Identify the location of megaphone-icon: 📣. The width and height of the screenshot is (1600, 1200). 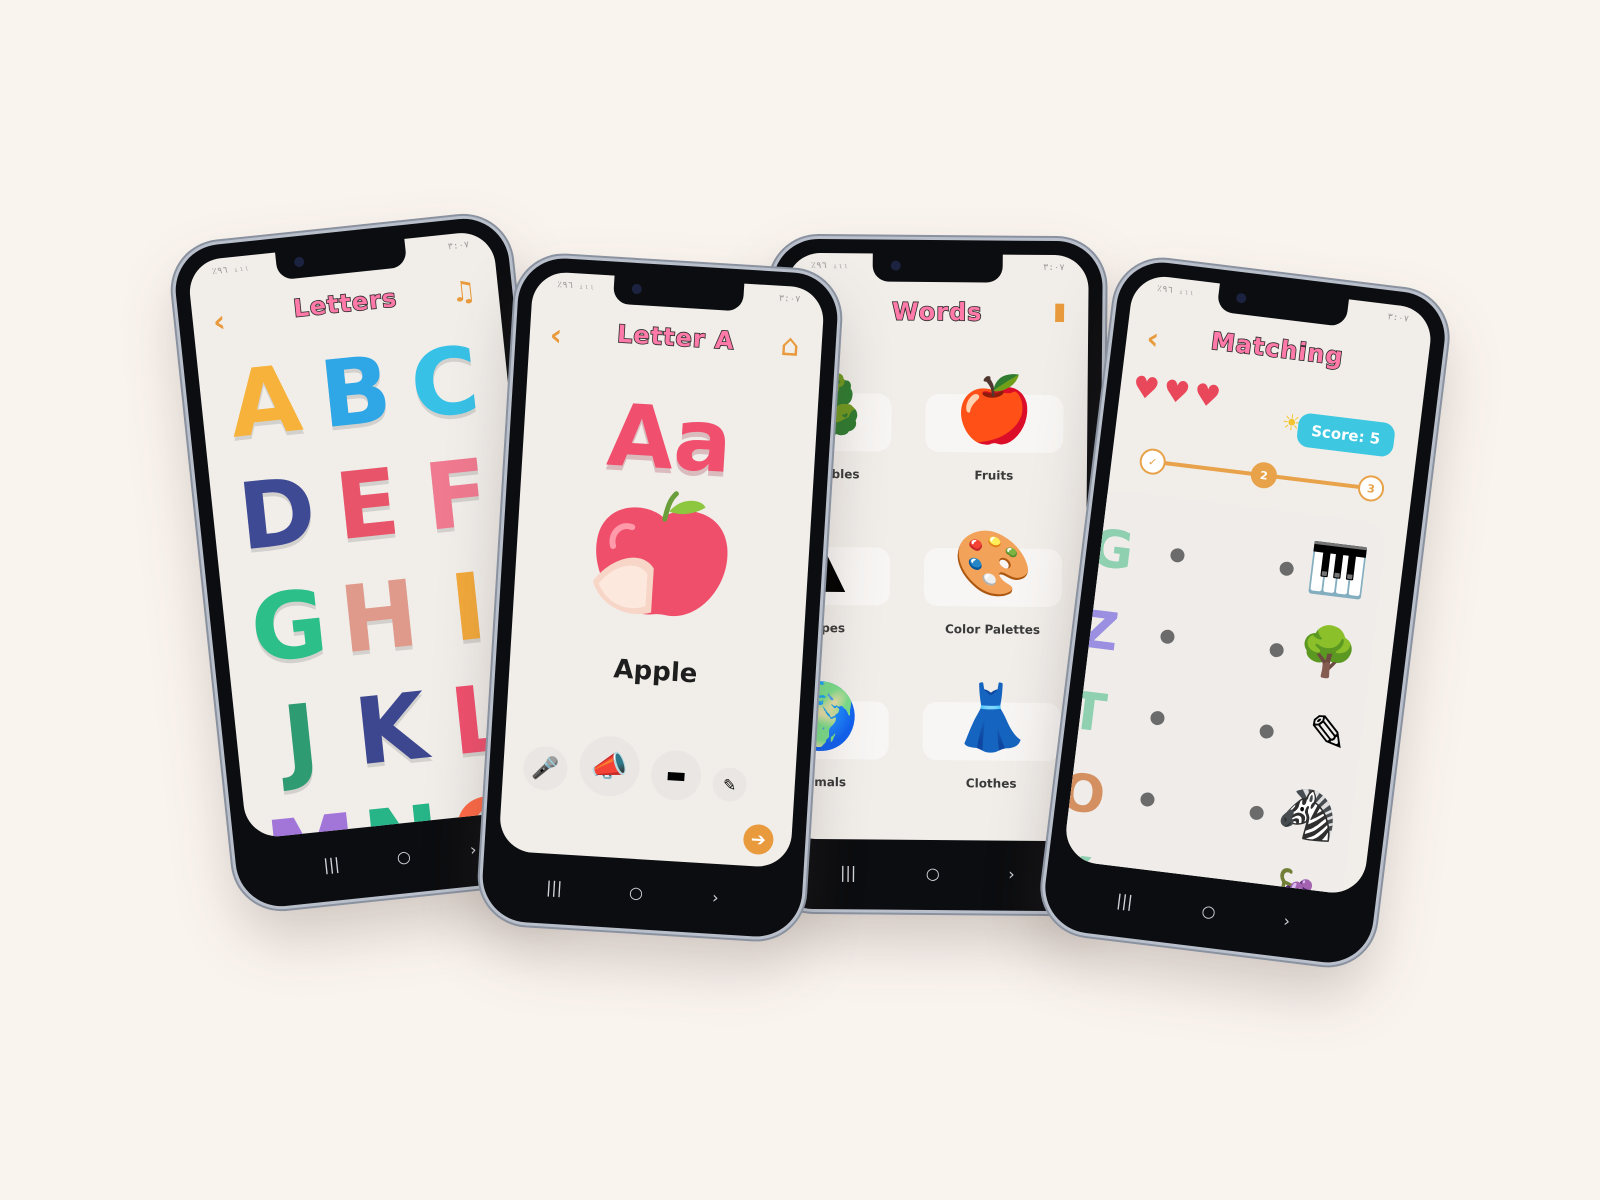
(609, 766).